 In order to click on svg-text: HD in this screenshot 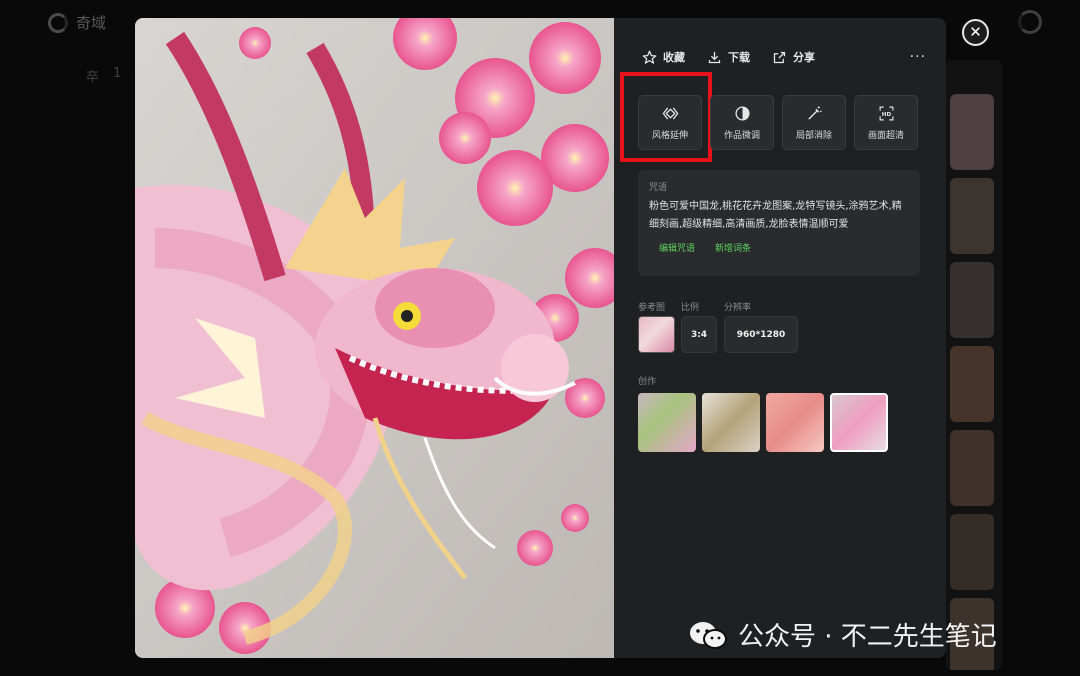, I will do `click(886, 114)`.